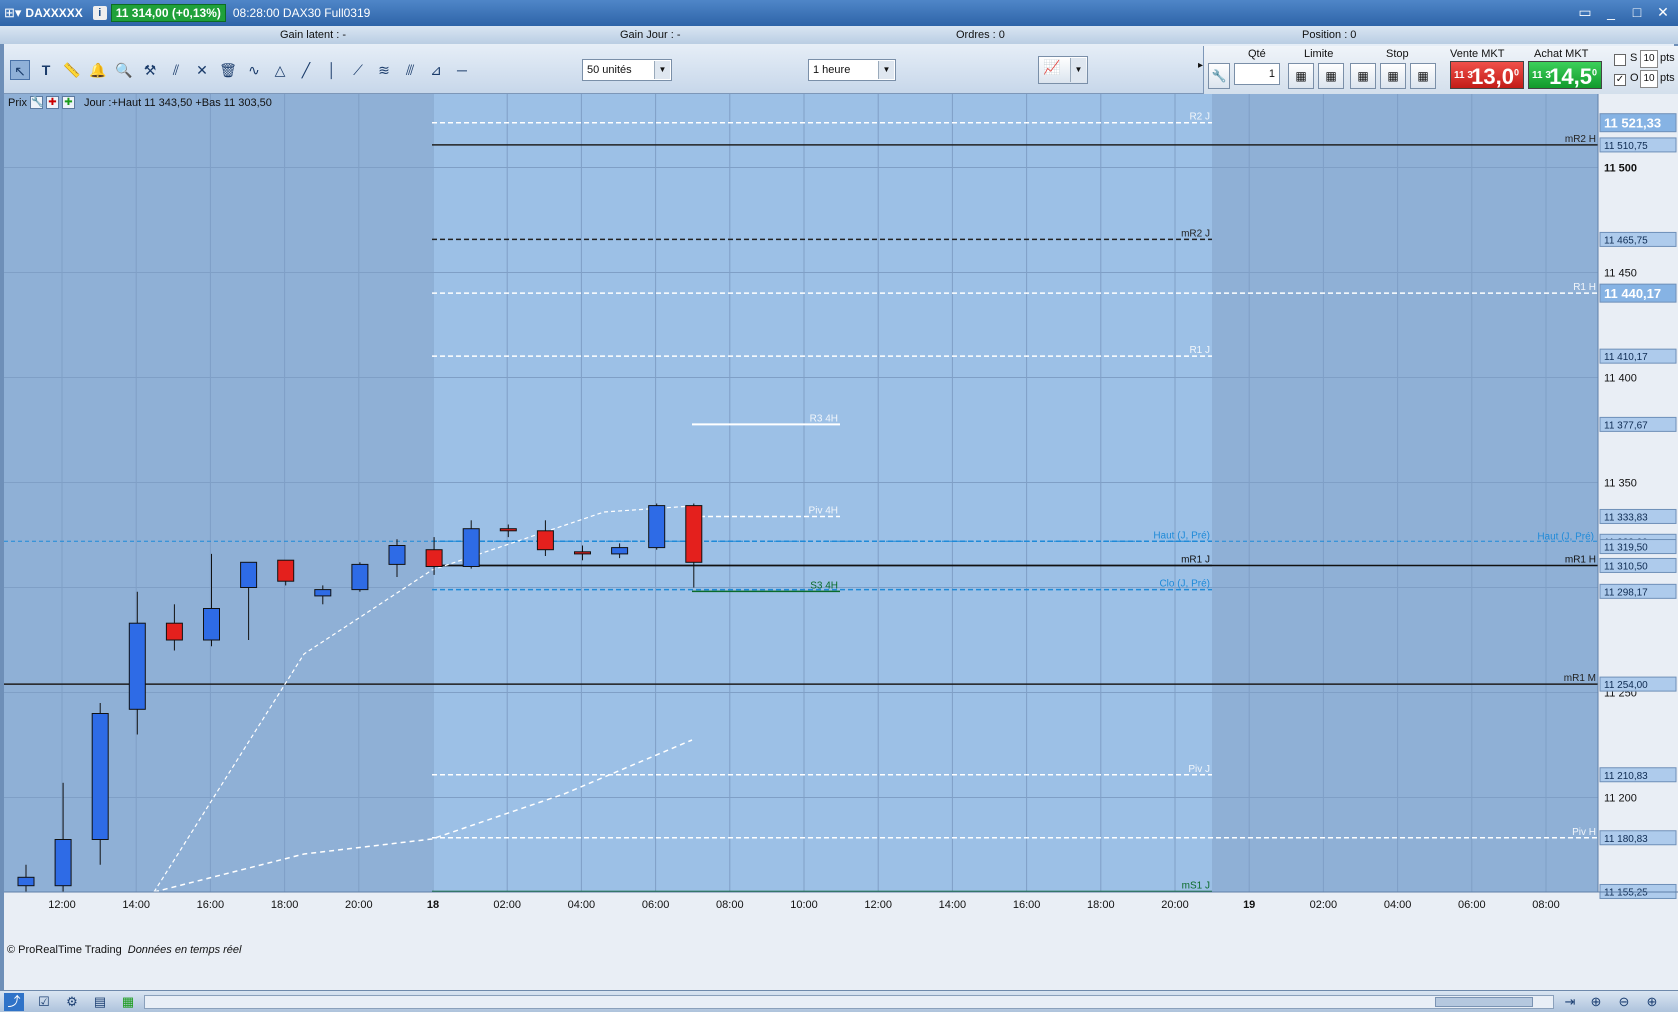 The image size is (1678, 1012). What do you see at coordinates (1620, 80) in the screenshot?
I see `objective-checkbox: ✓` at bounding box center [1620, 80].